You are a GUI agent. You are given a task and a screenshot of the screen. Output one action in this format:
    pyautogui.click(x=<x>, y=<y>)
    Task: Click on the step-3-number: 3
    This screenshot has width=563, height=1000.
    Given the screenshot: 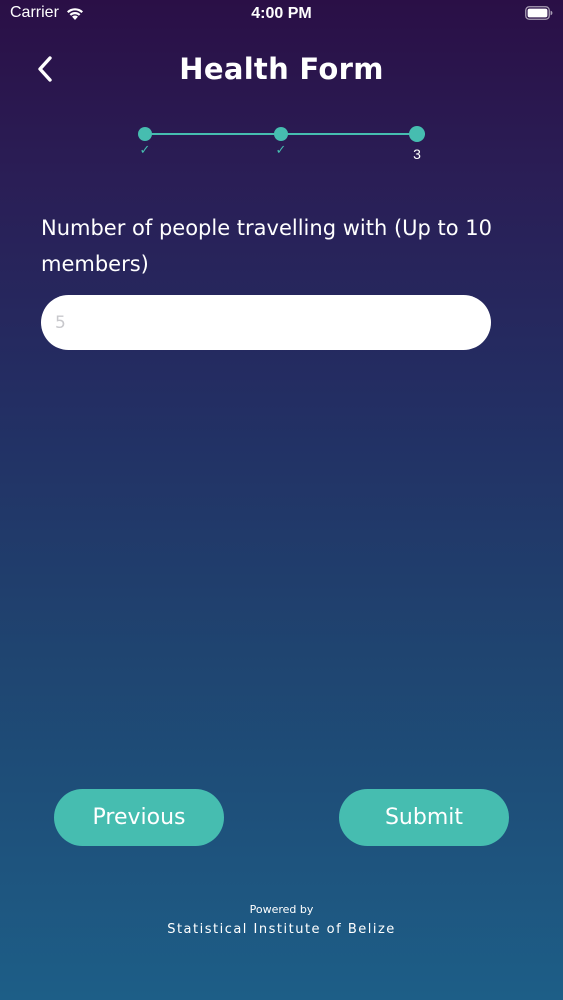 What is the action you would take?
    pyautogui.click(x=417, y=154)
    